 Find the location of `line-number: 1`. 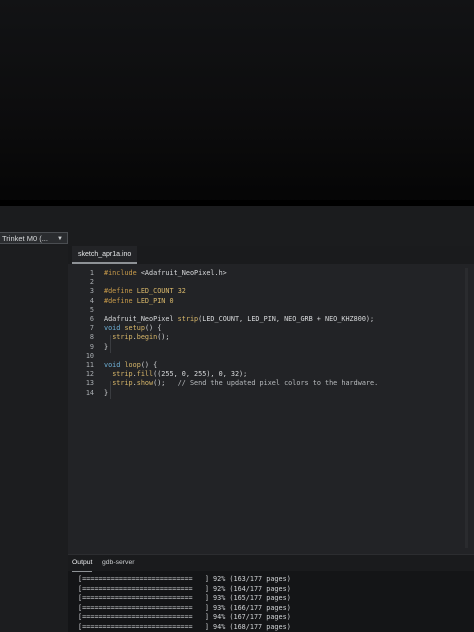

line-number: 1 is located at coordinates (91, 273).